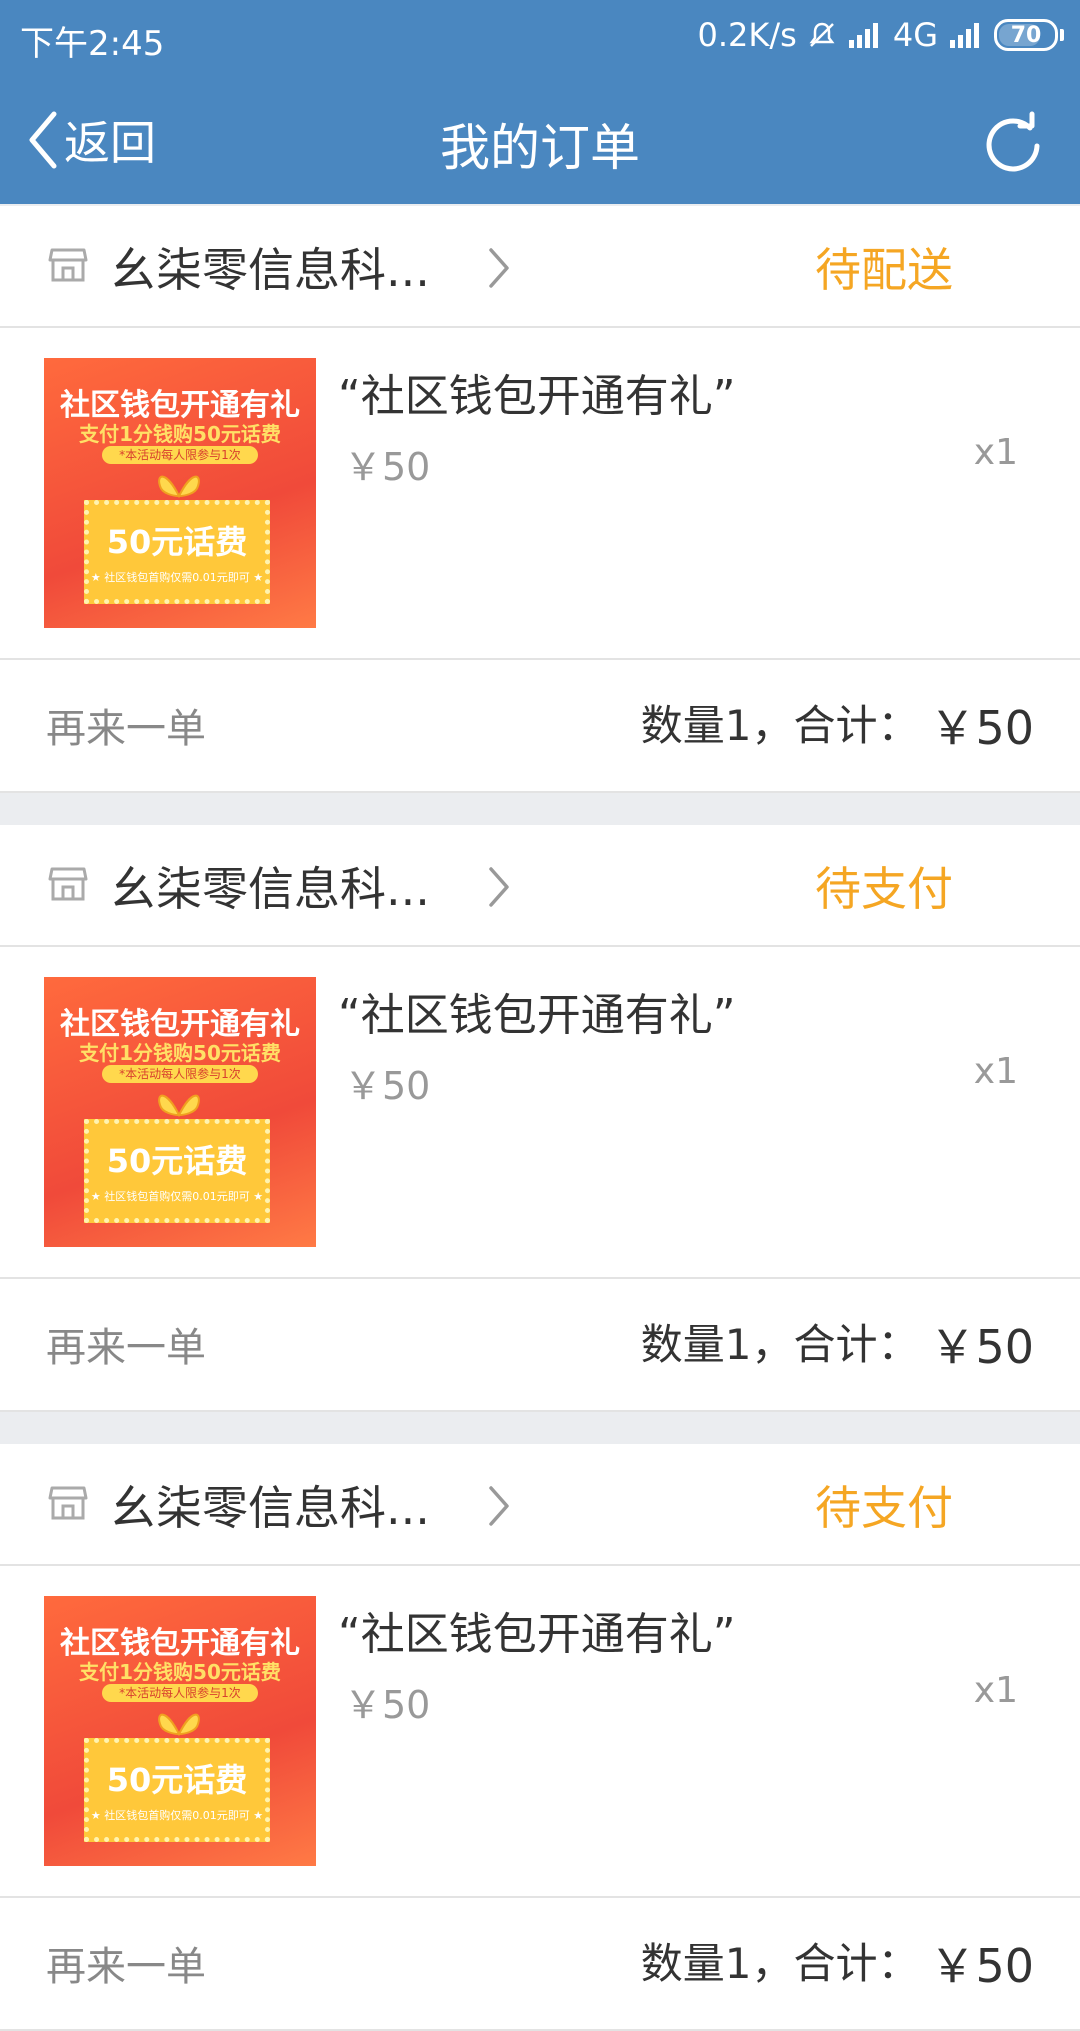  I want to click on battery-tip, so click(1062, 35).